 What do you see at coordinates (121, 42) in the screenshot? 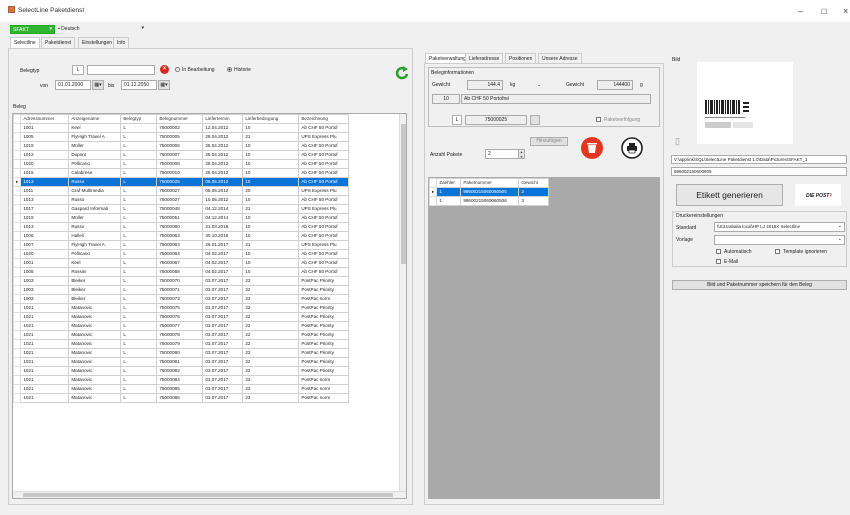
I see `menu-tab: Info` at bounding box center [121, 42].